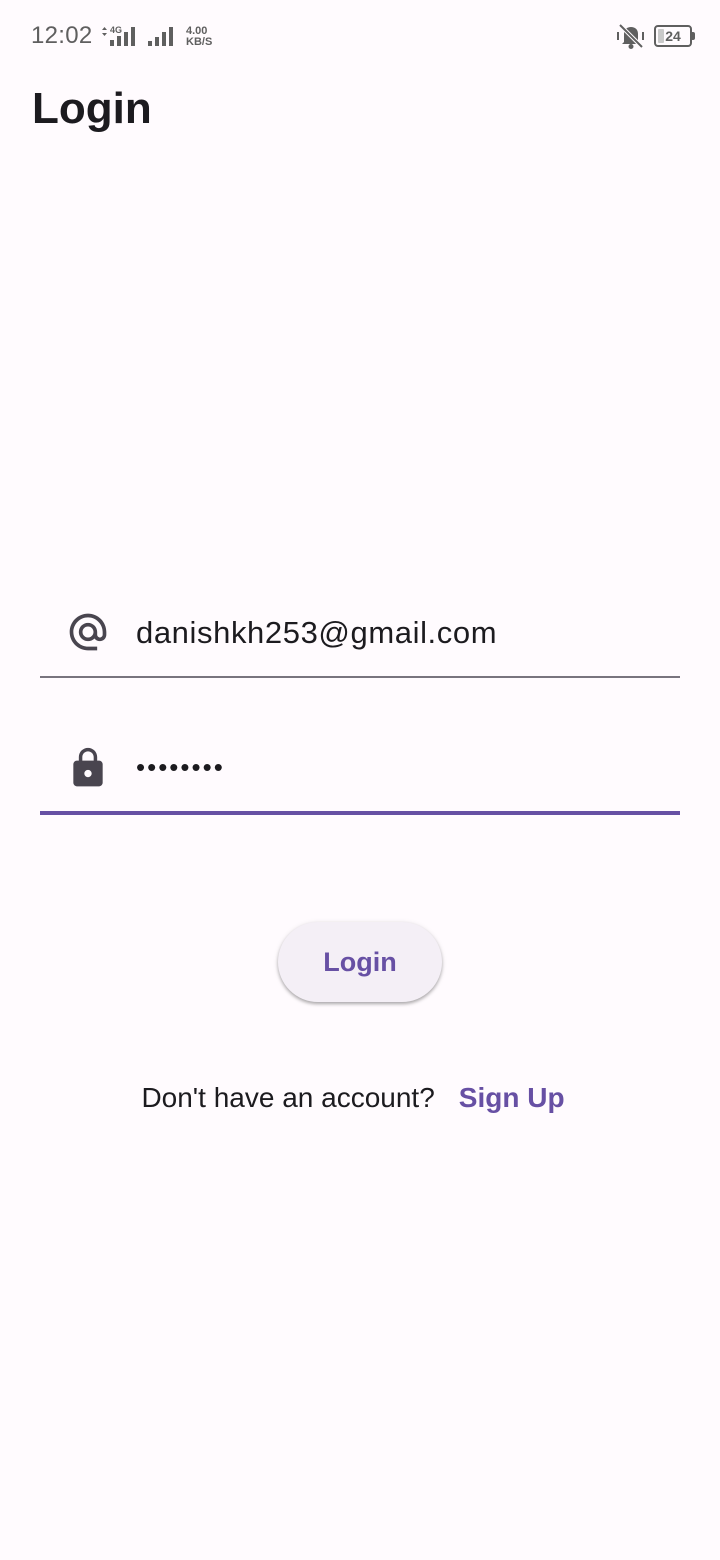 This screenshot has width=720, height=1560. I want to click on signal-bars-icon, so click(160, 36).